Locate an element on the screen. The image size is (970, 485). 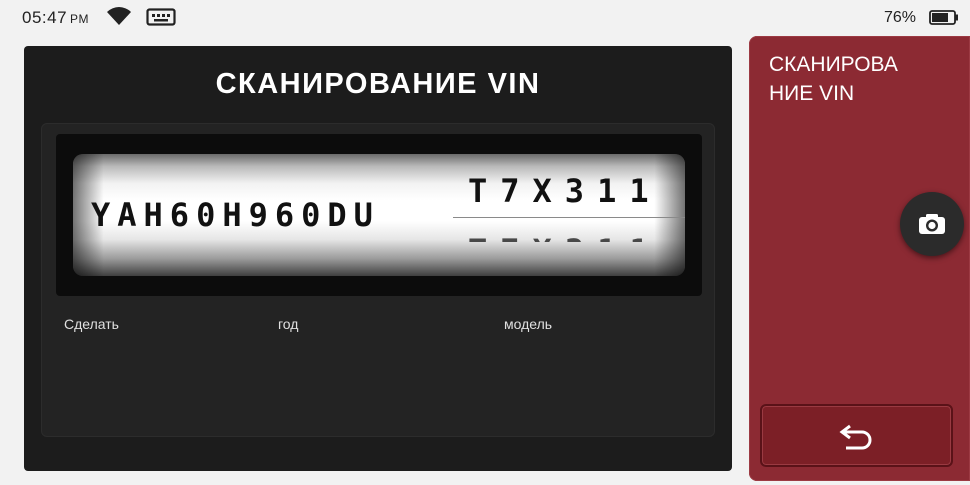
wifi-icon is located at coordinates (119, 16).